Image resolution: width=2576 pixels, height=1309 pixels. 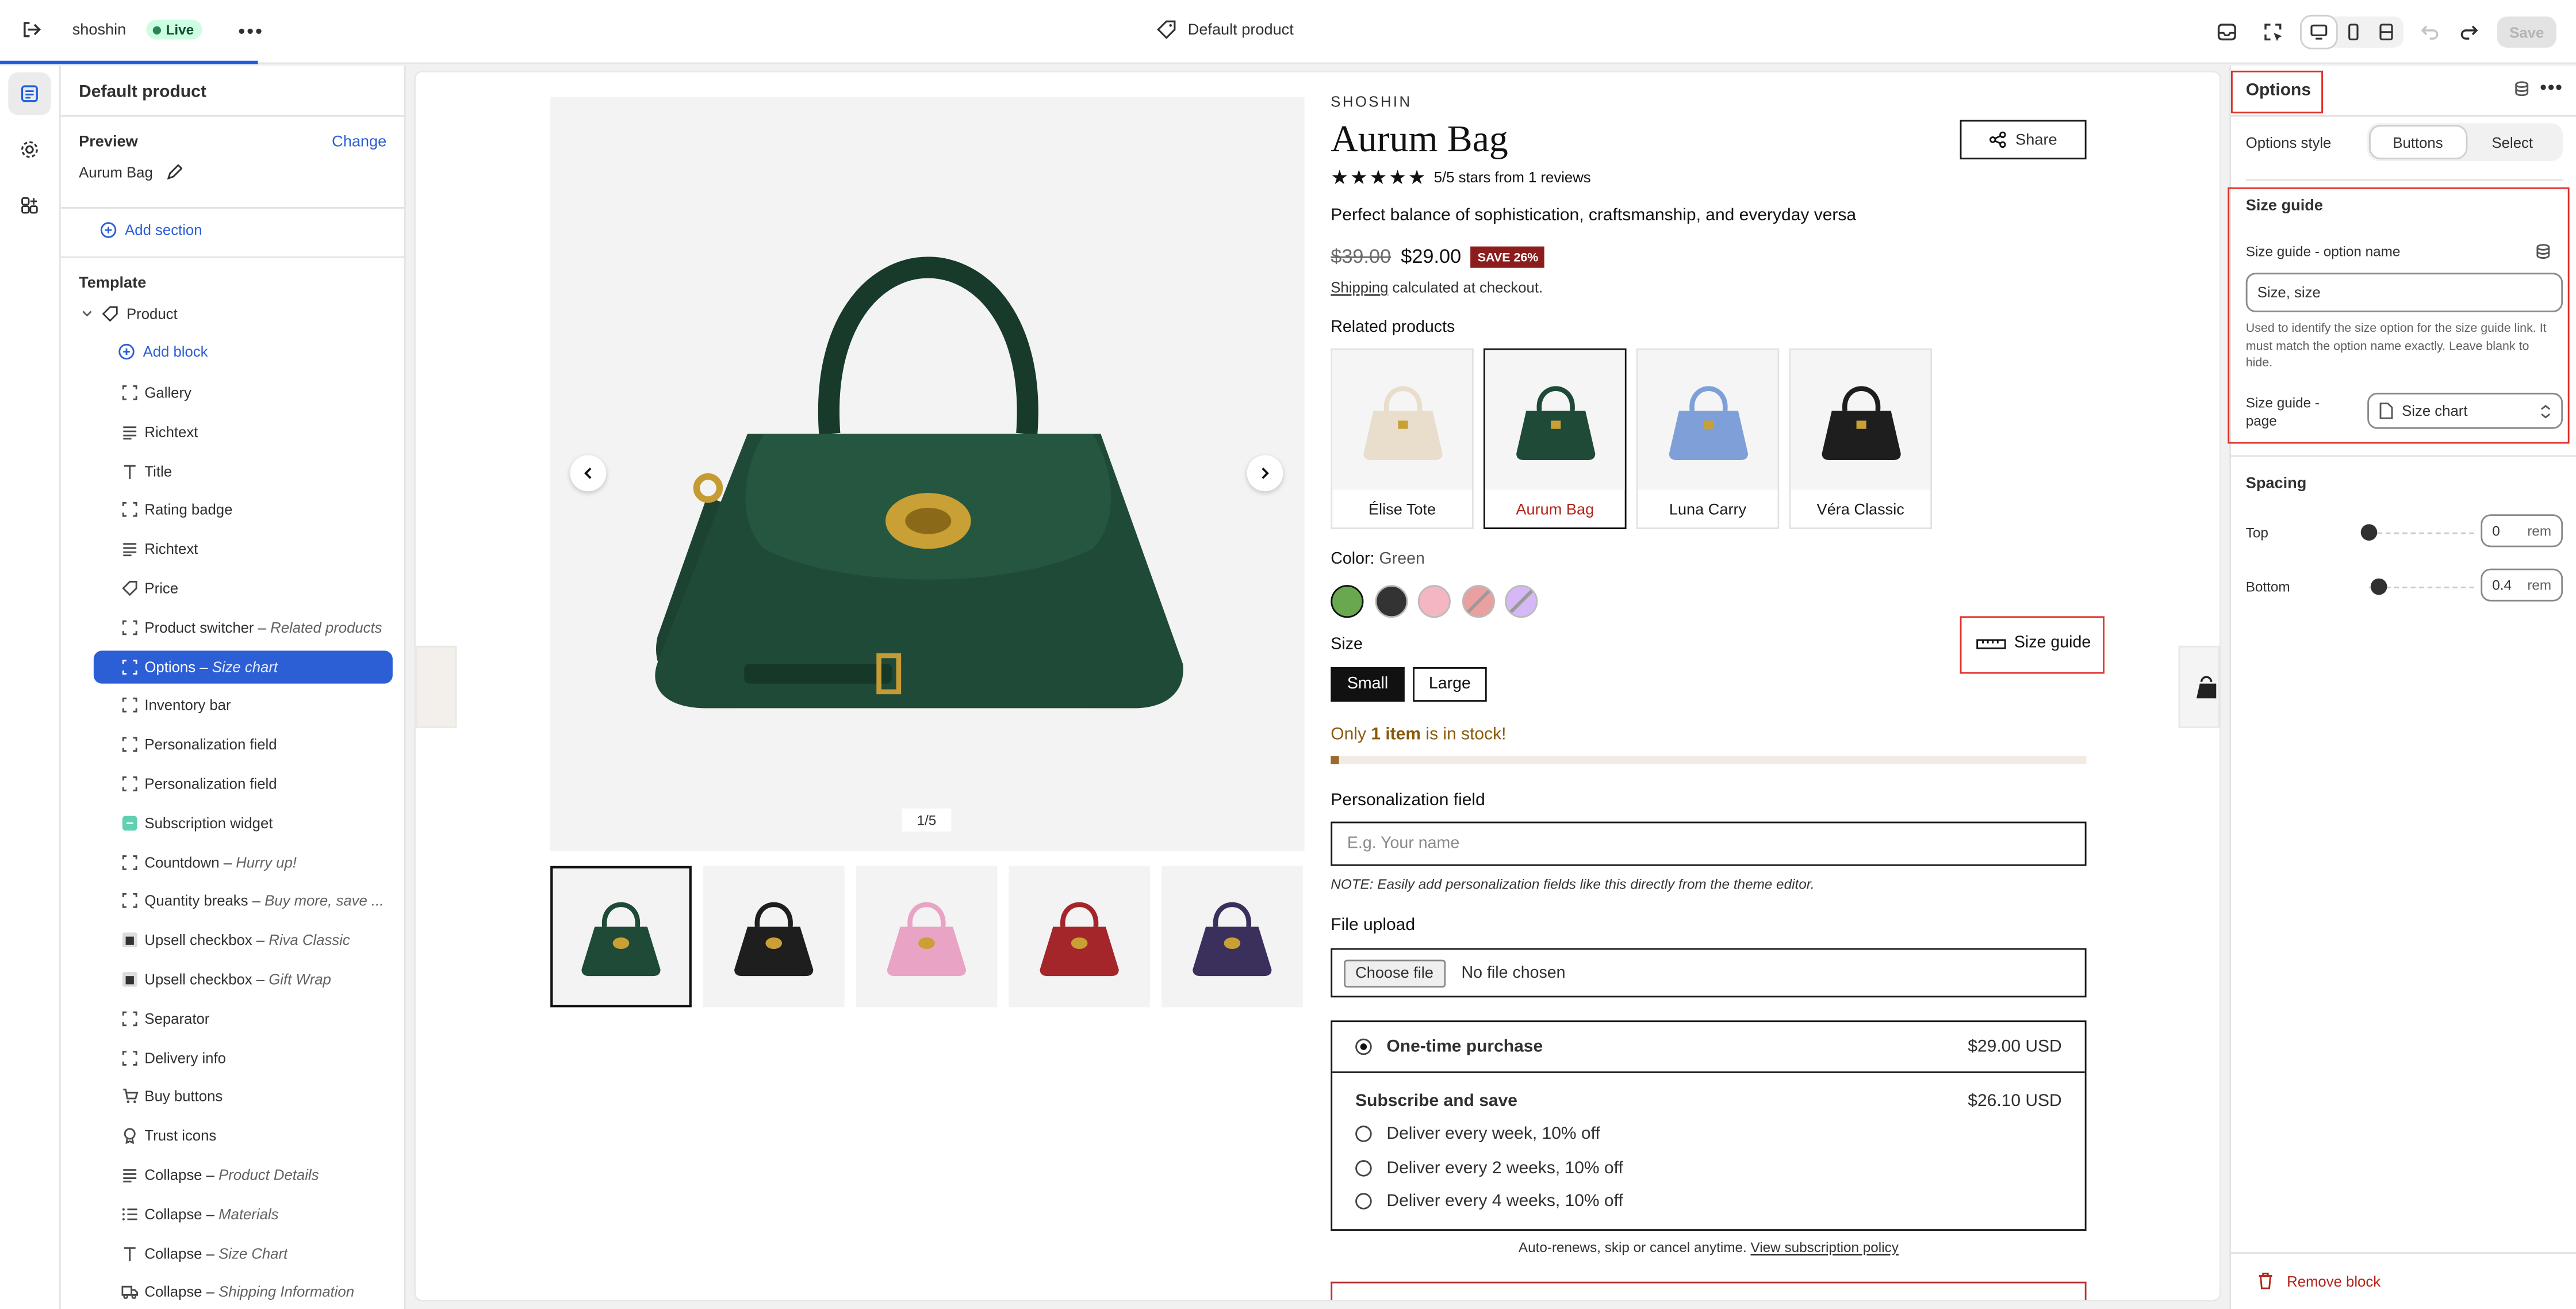 I want to click on database-icon, so click(x=2521, y=91).